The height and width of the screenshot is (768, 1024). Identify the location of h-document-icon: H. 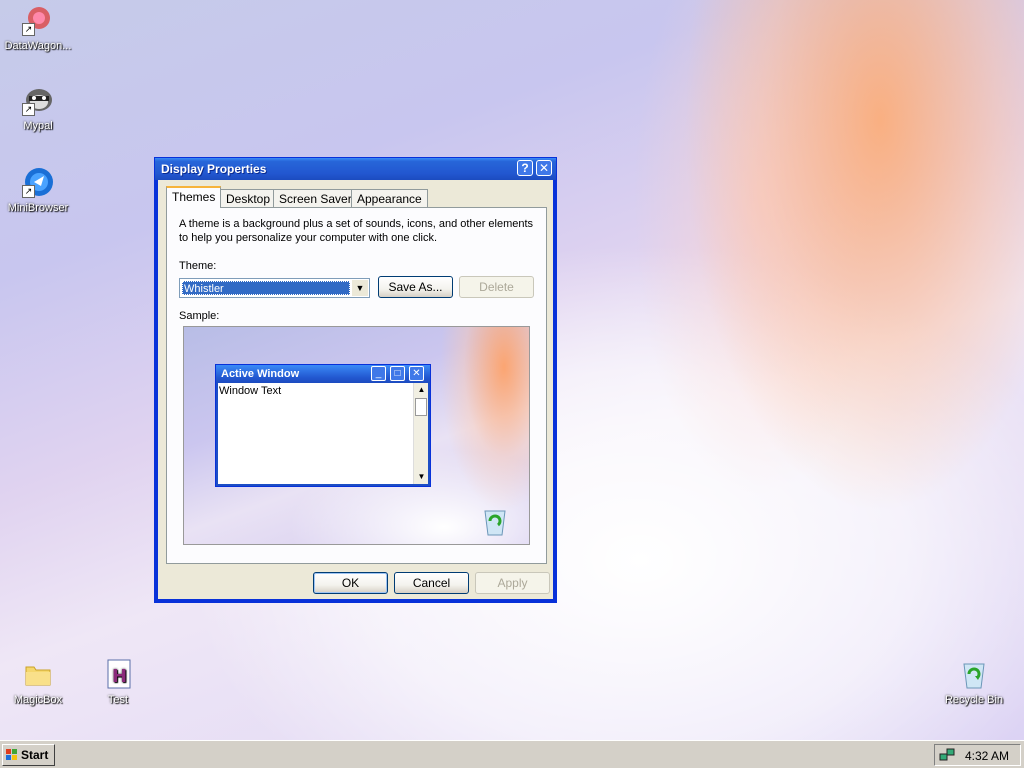
(118, 674).